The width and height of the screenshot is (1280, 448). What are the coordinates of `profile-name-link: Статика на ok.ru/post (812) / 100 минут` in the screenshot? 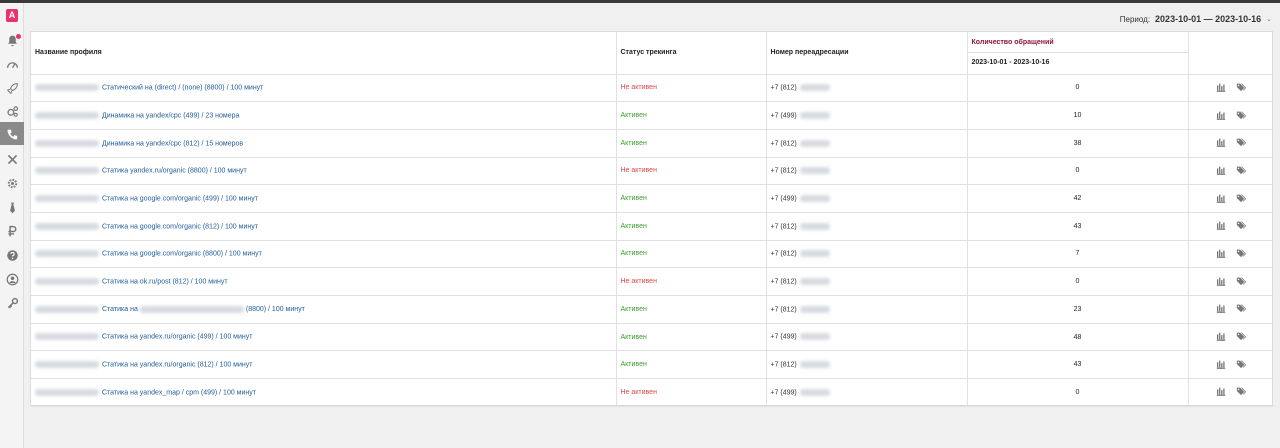 It's located at (165, 281).